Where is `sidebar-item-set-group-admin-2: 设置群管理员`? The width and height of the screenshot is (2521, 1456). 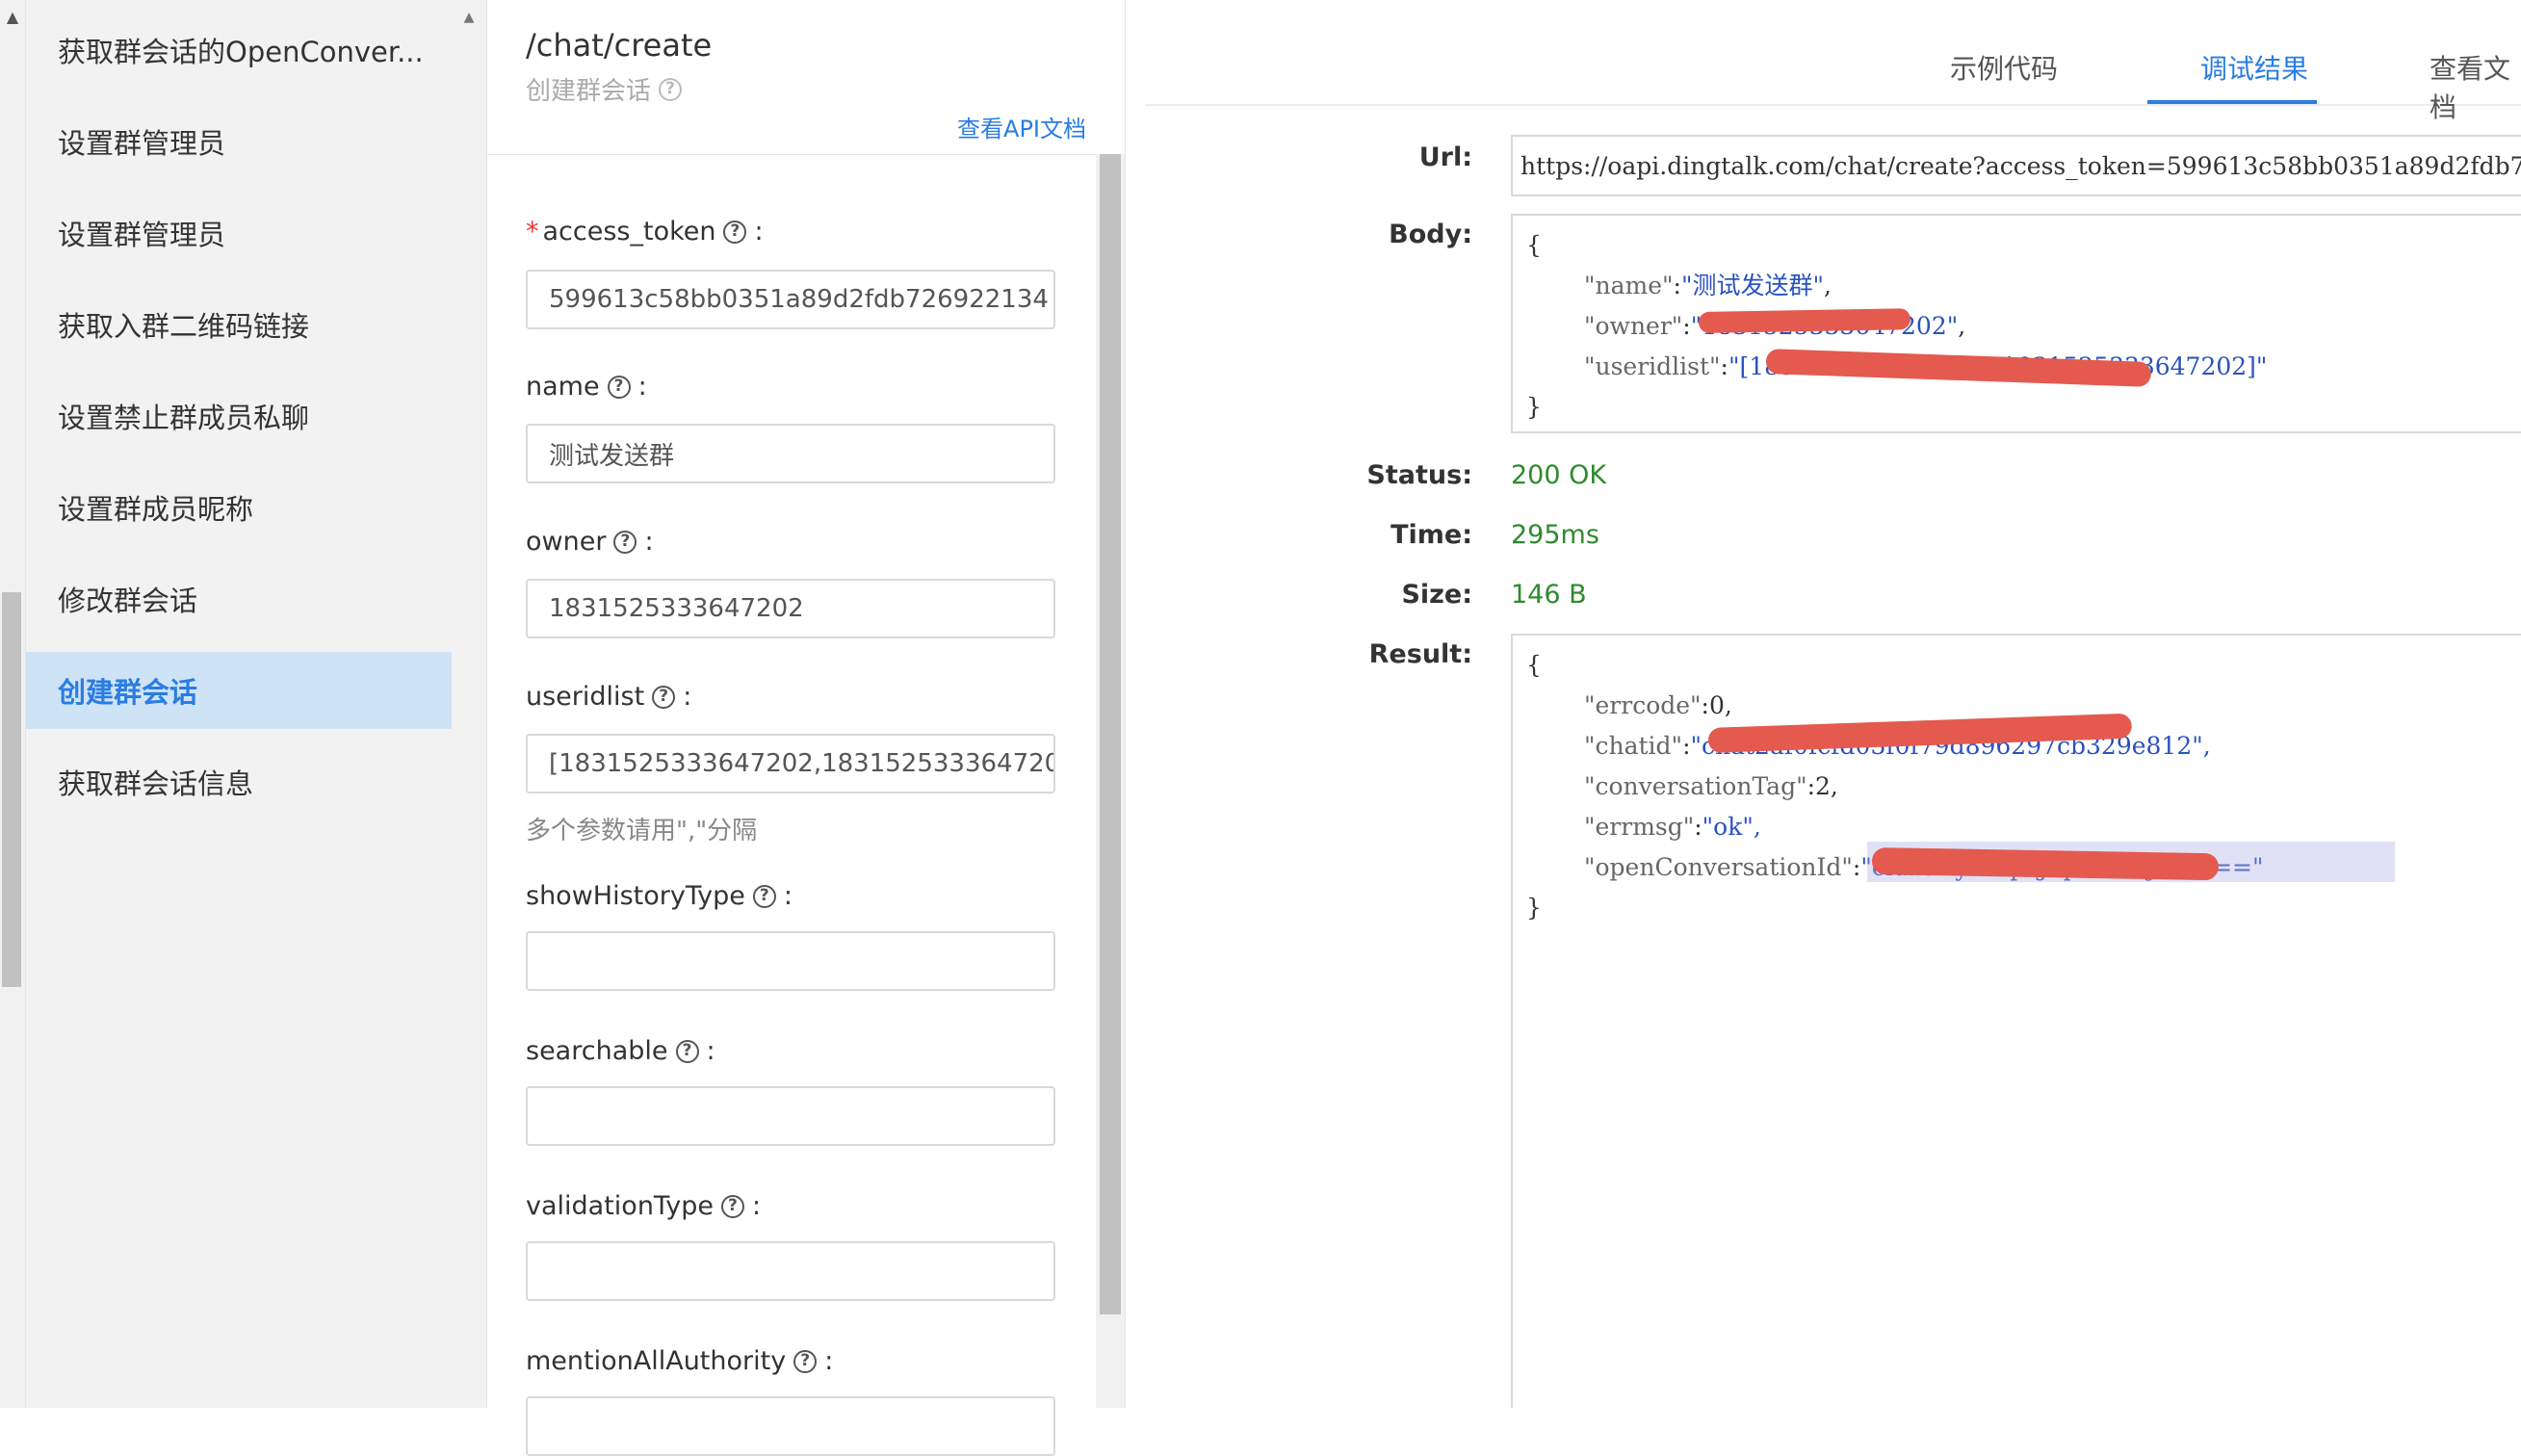
sidebar-item-set-group-admin-2: 设置群管理员 is located at coordinates (239, 233).